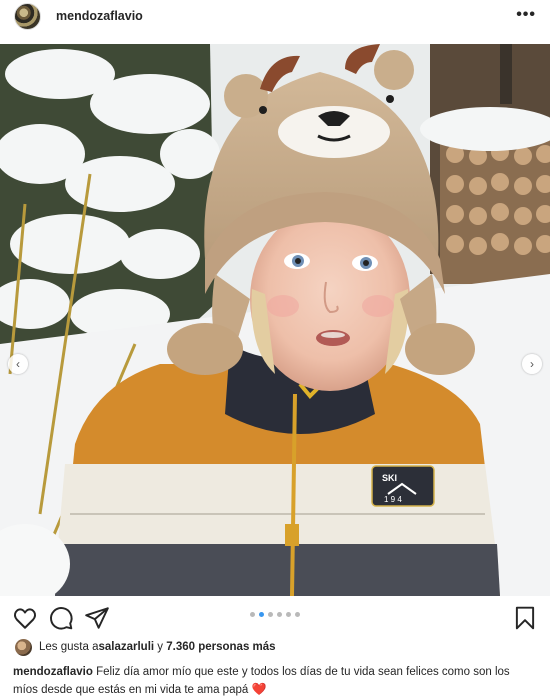 This screenshot has height=700, width=550. Describe the element at coordinates (220, 647) in the screenshot. I see `likes-count: 7.360 personas más` at that location.